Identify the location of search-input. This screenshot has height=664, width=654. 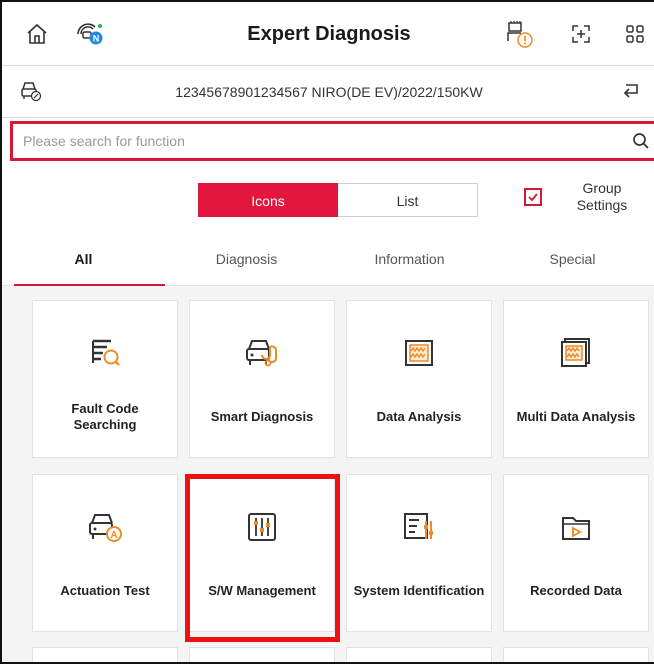
(319, 141).